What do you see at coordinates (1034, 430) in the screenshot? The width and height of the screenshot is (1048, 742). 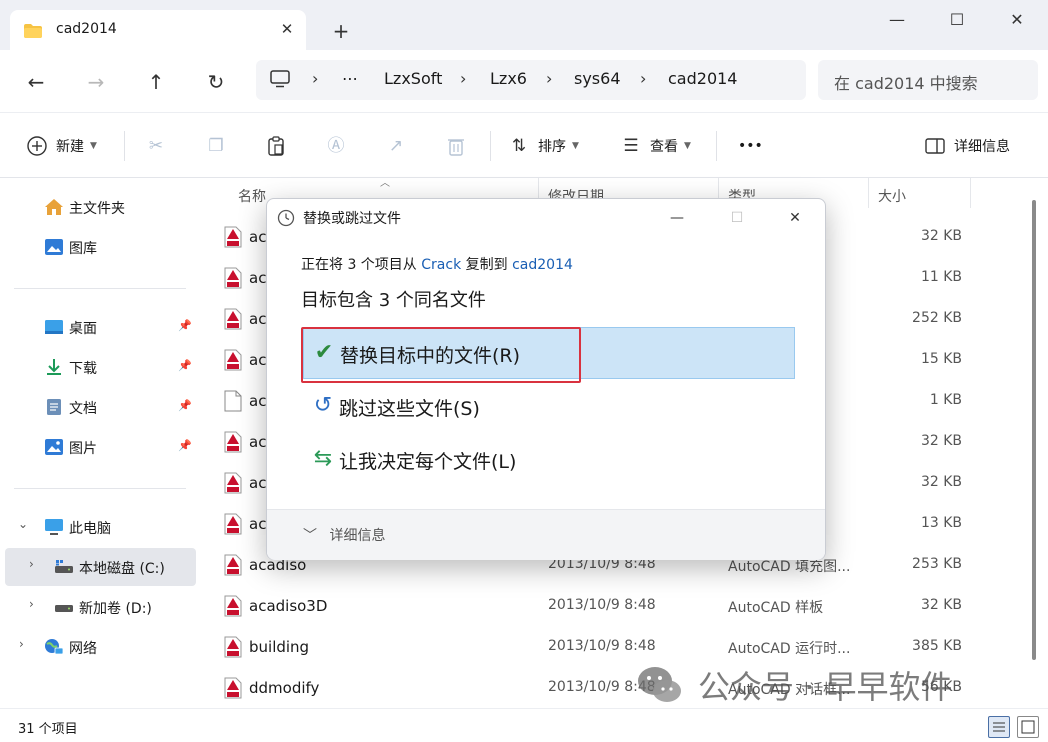 I see `scrollbar` at bounding box center [1034, 430].